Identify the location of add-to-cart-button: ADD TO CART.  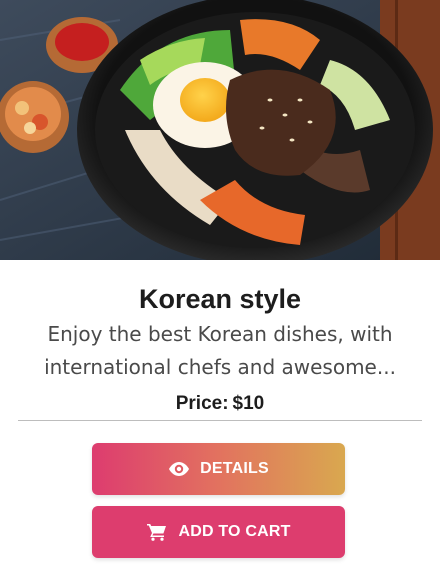
(218, 532).